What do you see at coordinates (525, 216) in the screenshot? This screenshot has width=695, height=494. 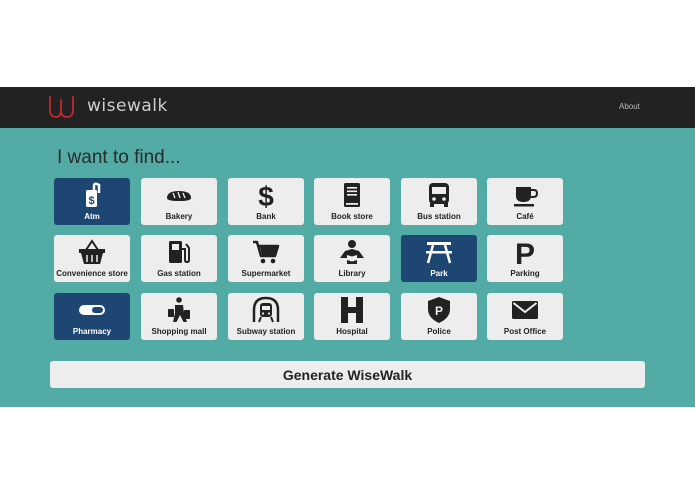 I see `place-tile-label: Café` at bounding box center [525, 216].